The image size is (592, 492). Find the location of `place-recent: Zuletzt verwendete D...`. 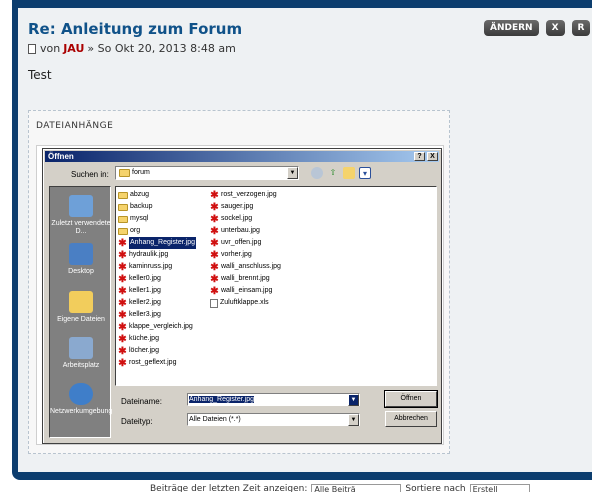

place-recent: Zuletzt verwendete D... is located at coordinates (81, 215).